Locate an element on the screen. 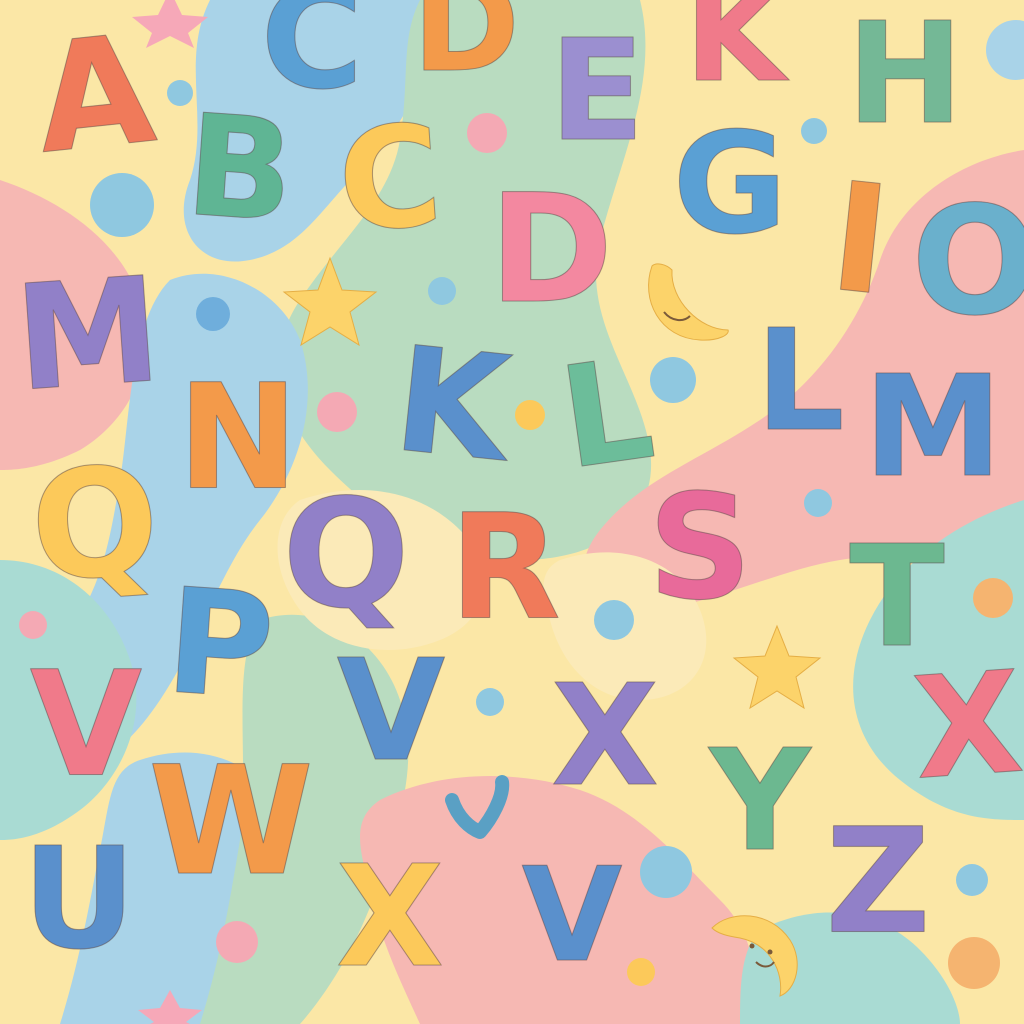 The width and height of the screenshot is (1024, 1024). letter-p: P is located at coordinates (220, 645).